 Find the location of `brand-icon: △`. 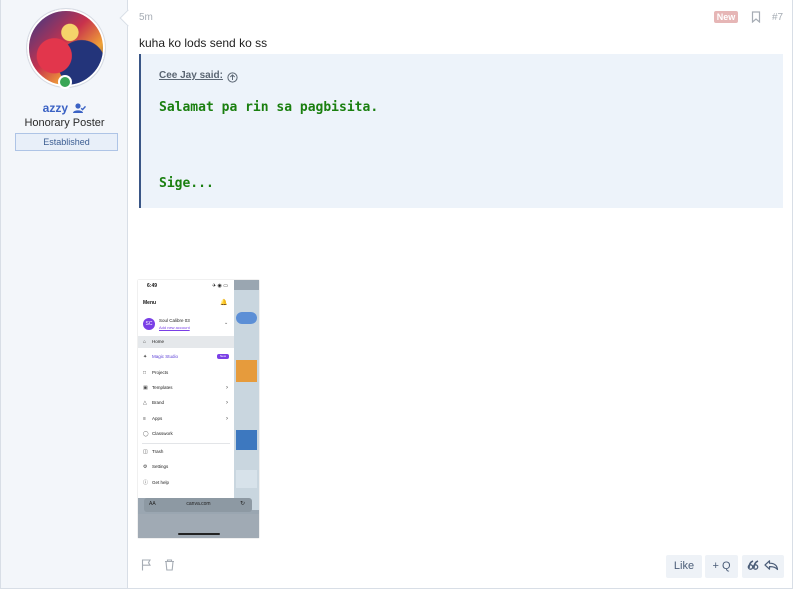

brand-icon: △ is located at coordinates (145, 403).